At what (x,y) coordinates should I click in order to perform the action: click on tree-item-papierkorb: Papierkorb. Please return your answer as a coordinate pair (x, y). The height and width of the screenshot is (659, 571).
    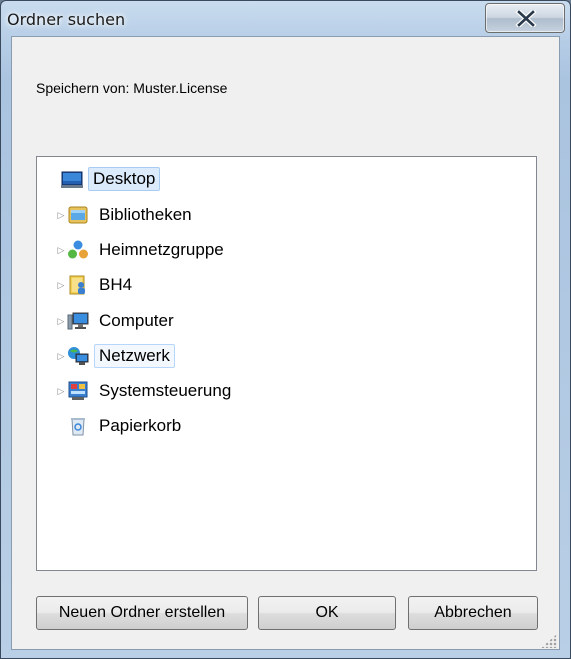
    Looking at the image, I should click on (120, 426).